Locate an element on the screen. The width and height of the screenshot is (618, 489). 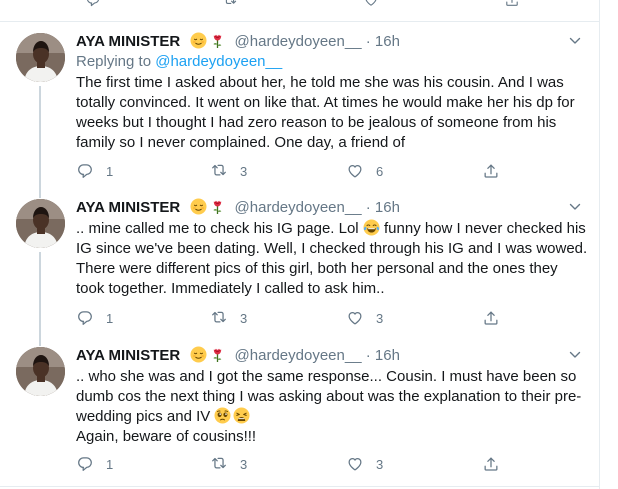
previous-tweet-actions is located at coordinates (300, 11).